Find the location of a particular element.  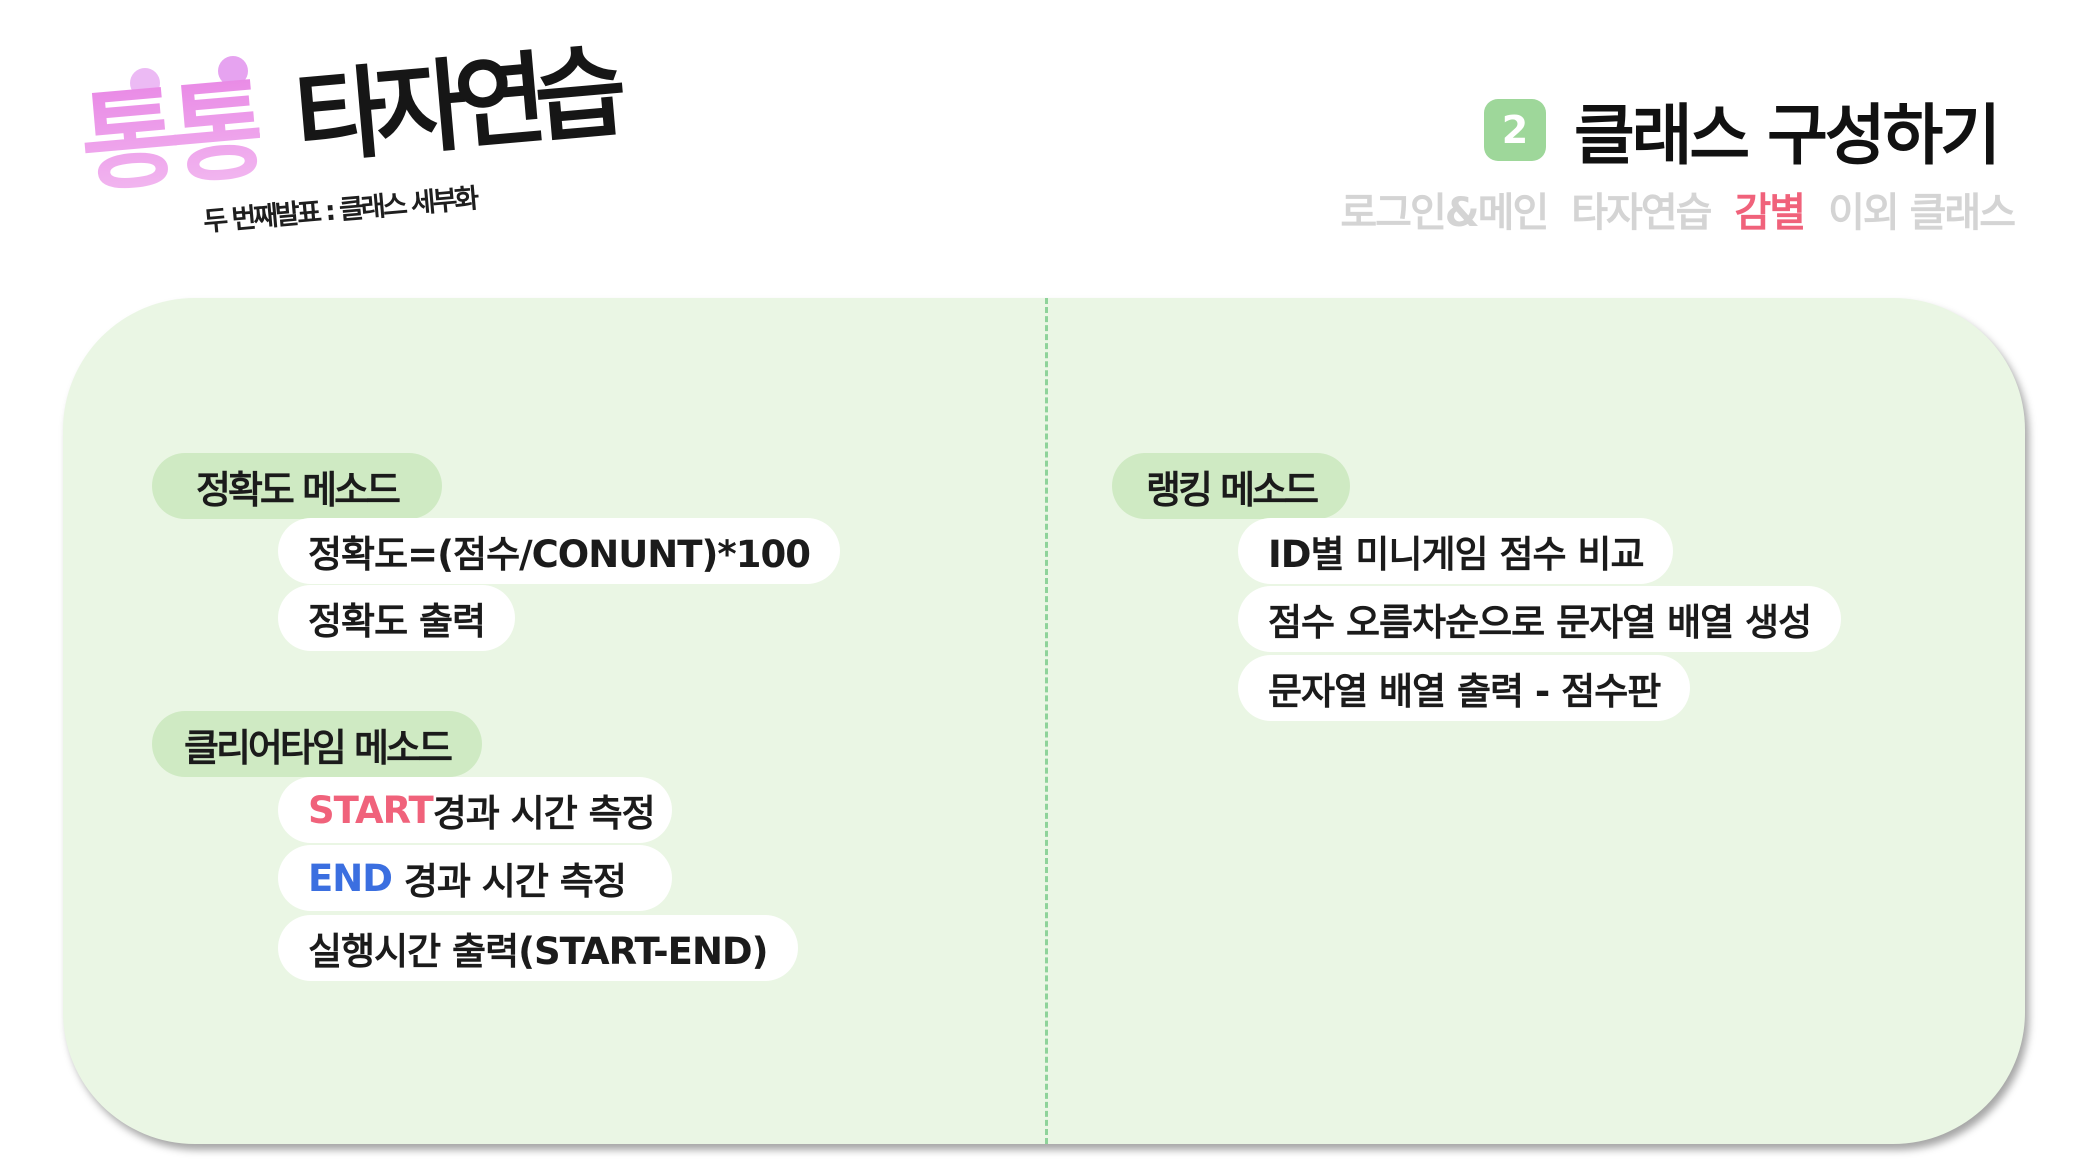

cleartime-item-end: END 경과 시간 측정 is located at coordinates (475, 878).